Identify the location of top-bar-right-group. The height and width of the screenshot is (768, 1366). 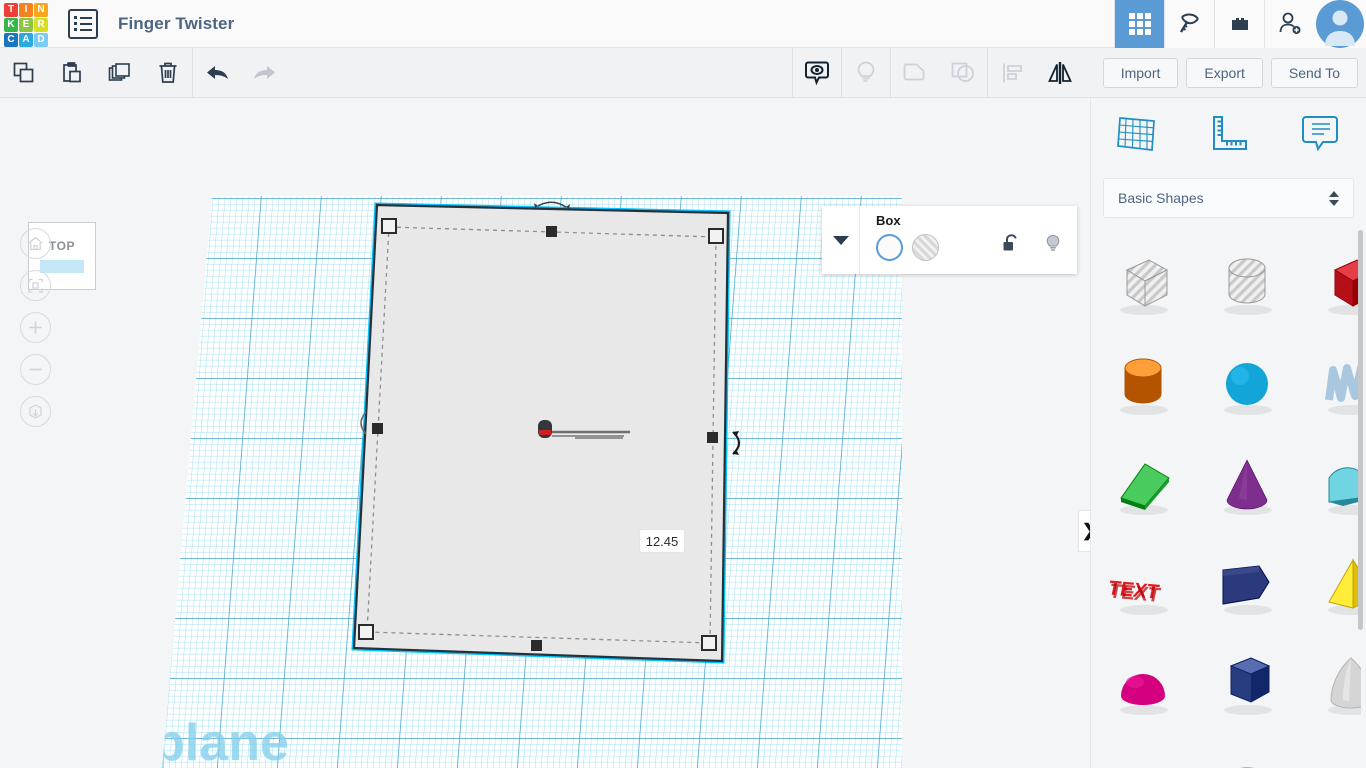
(1240, 24).